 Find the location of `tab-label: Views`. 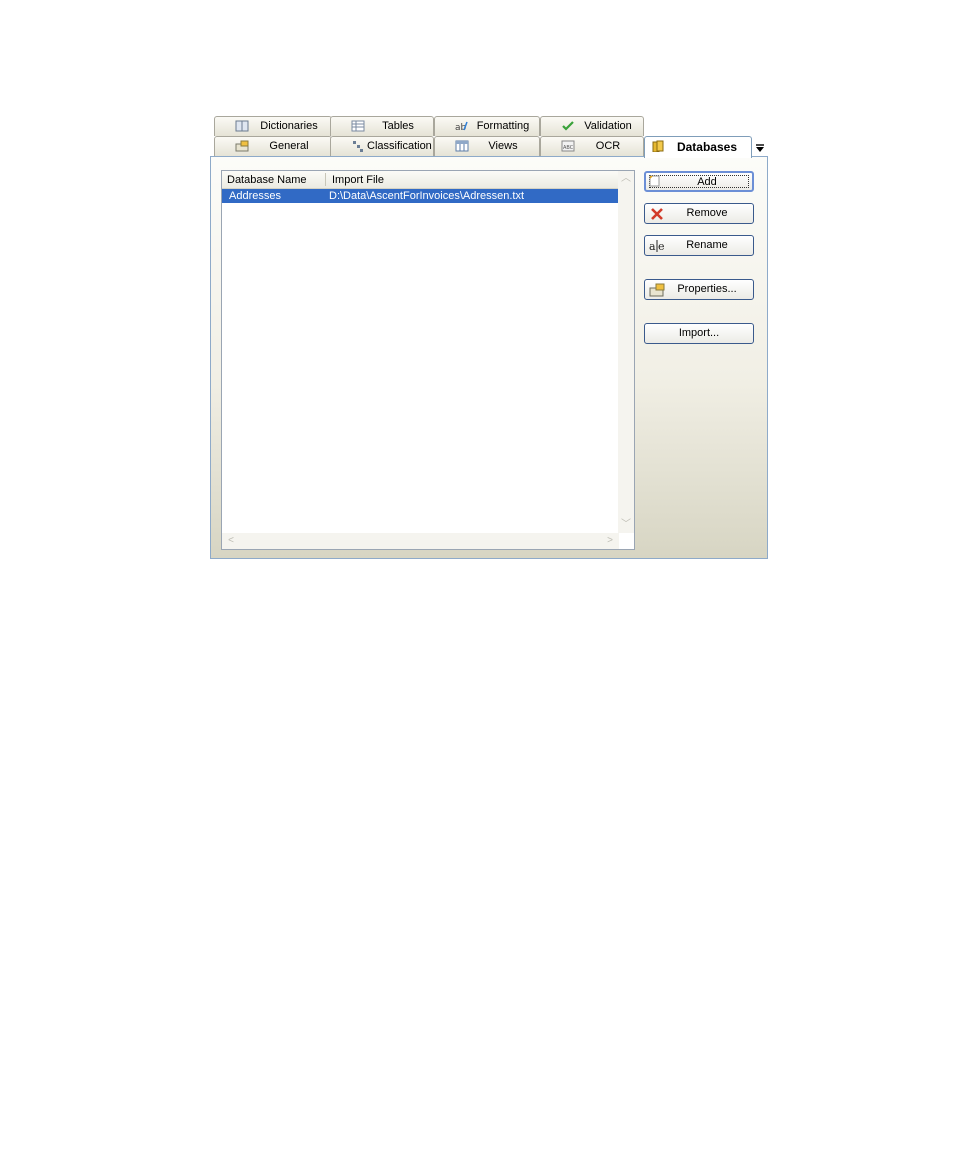

tab-label: Views is located at coordinates (503, 146).